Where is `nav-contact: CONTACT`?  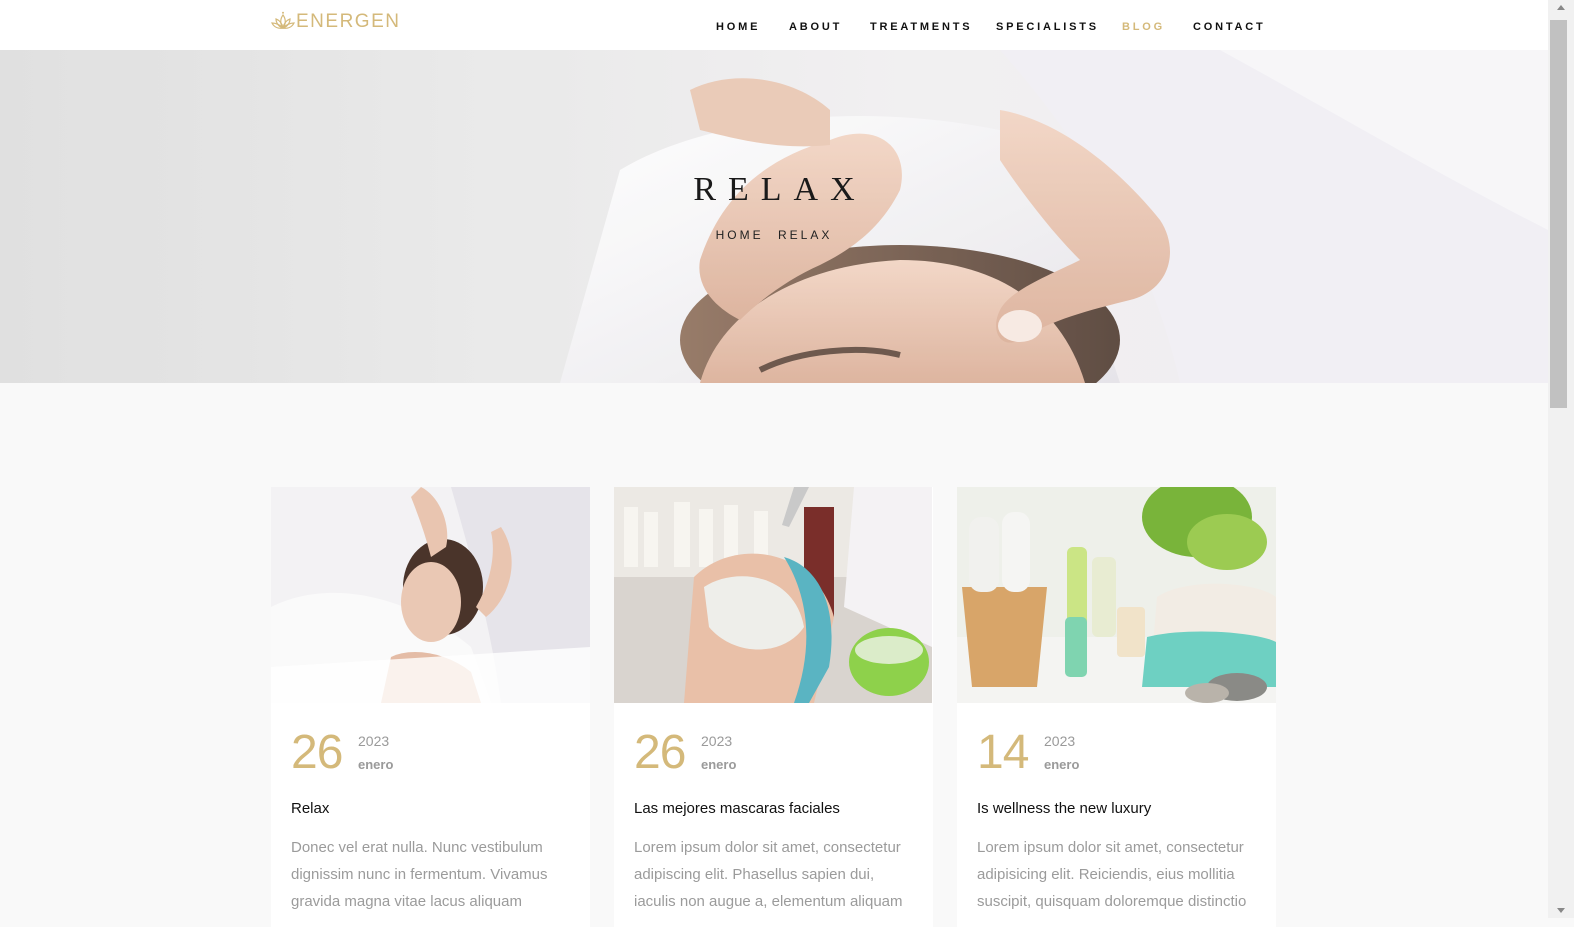
nav-contact: CONTACT is located at coordinates (1229, 27).